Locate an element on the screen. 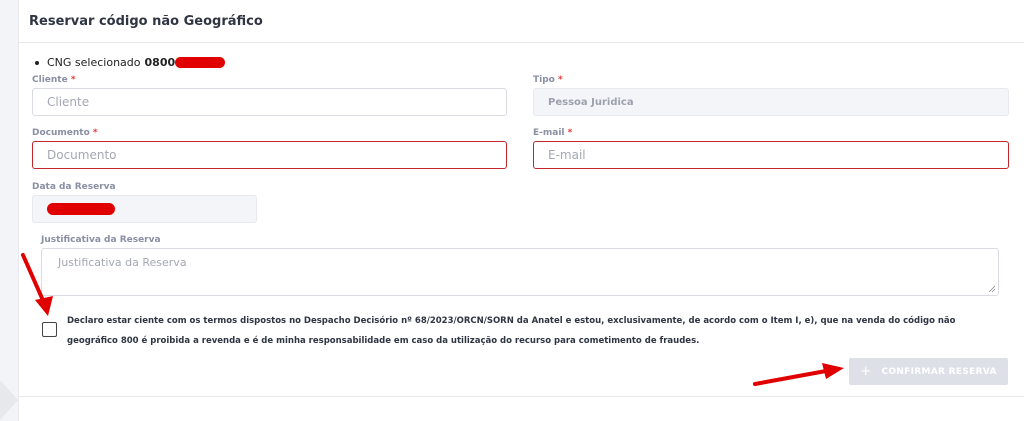 This screenshot has height=421, width=1024. resize-handle-icon is located at coordinates (992, 289).